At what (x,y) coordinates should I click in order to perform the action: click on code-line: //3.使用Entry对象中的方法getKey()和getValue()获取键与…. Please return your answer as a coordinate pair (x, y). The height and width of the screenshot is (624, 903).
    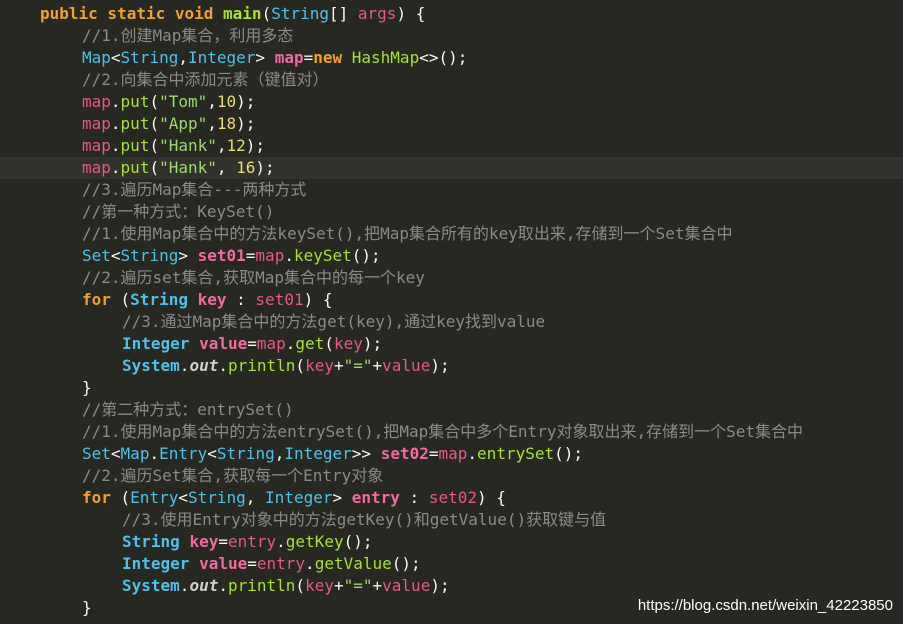
    Looking at the image, I should click on (451, 520).